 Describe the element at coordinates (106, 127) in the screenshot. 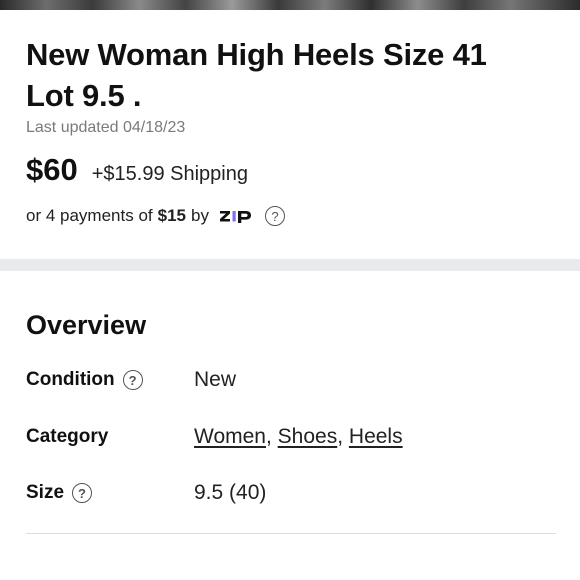

I see `last-updated-text: Last updated 04/18/23` at that location.